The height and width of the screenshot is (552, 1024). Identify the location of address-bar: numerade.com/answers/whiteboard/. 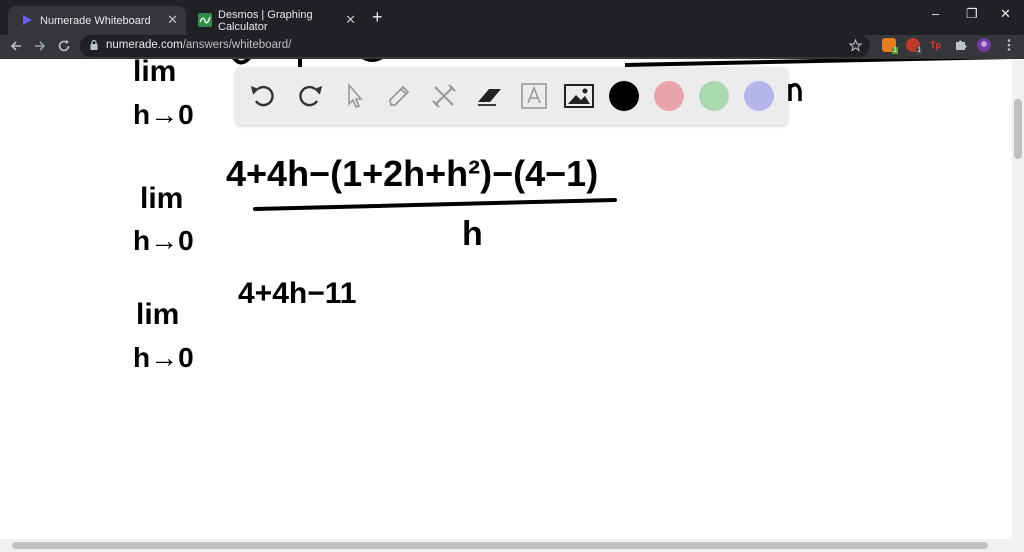
(475, 46).